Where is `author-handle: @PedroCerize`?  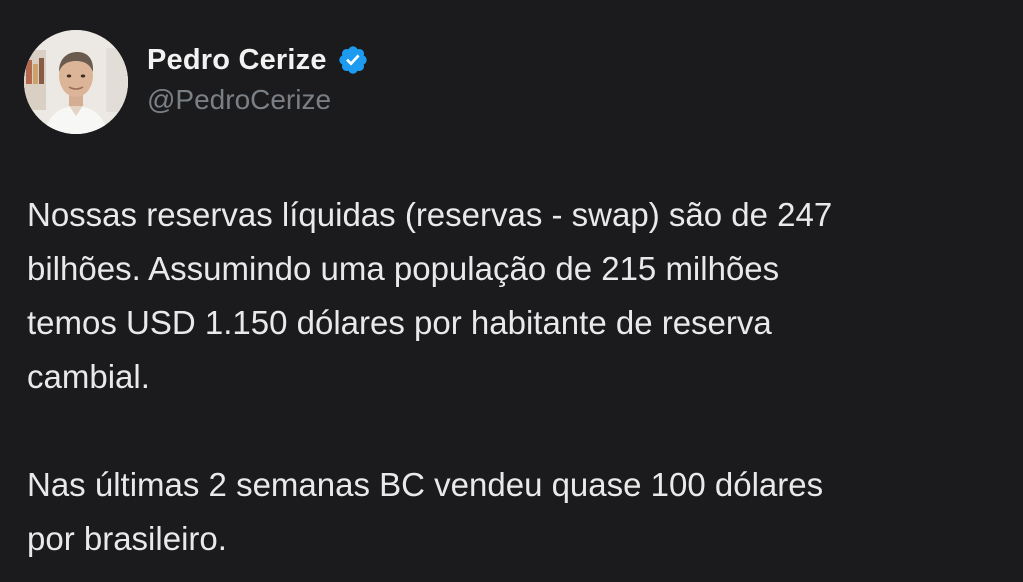
author-handle: @PedroCerize is located at coordinates (239, 100).